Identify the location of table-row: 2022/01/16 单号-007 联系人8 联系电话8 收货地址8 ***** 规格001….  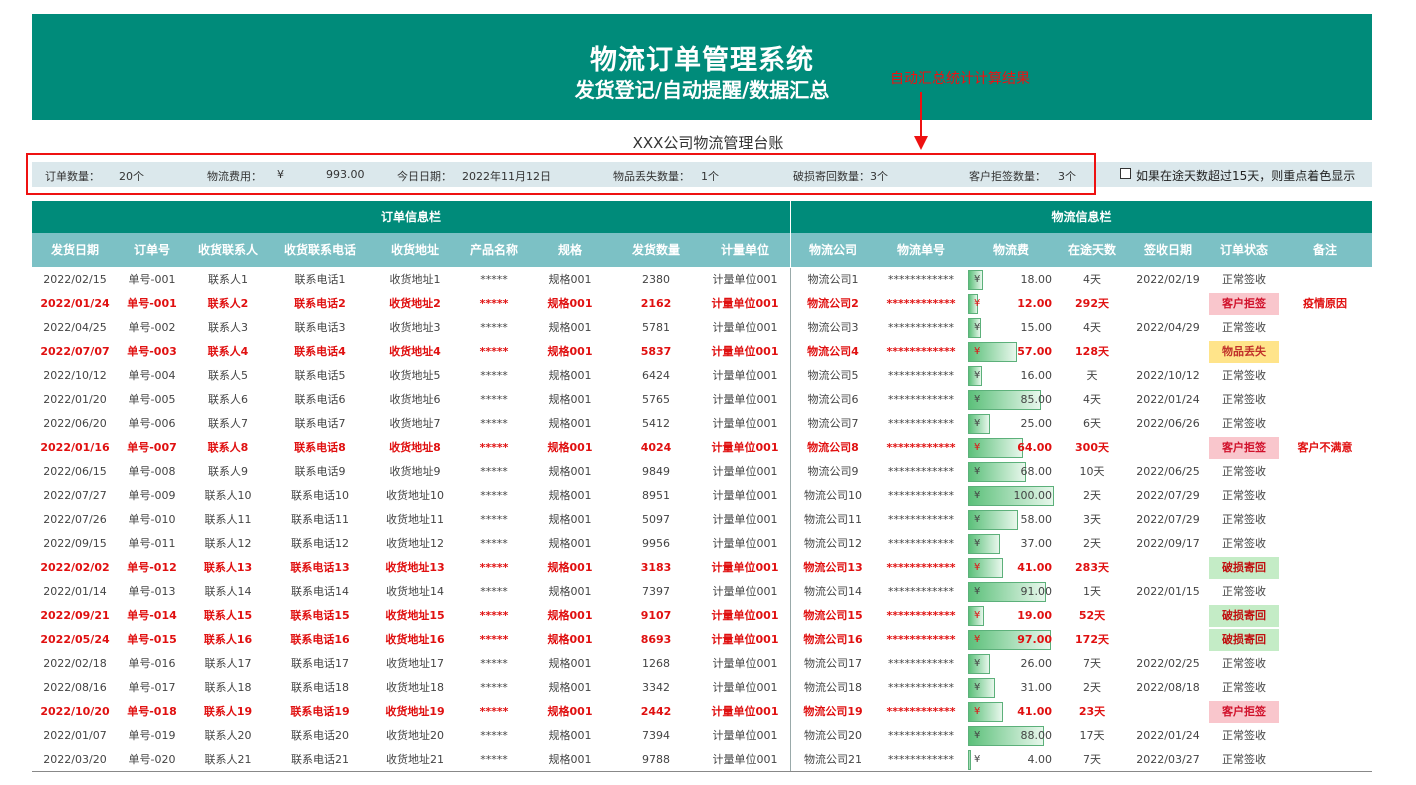
(702, 448).